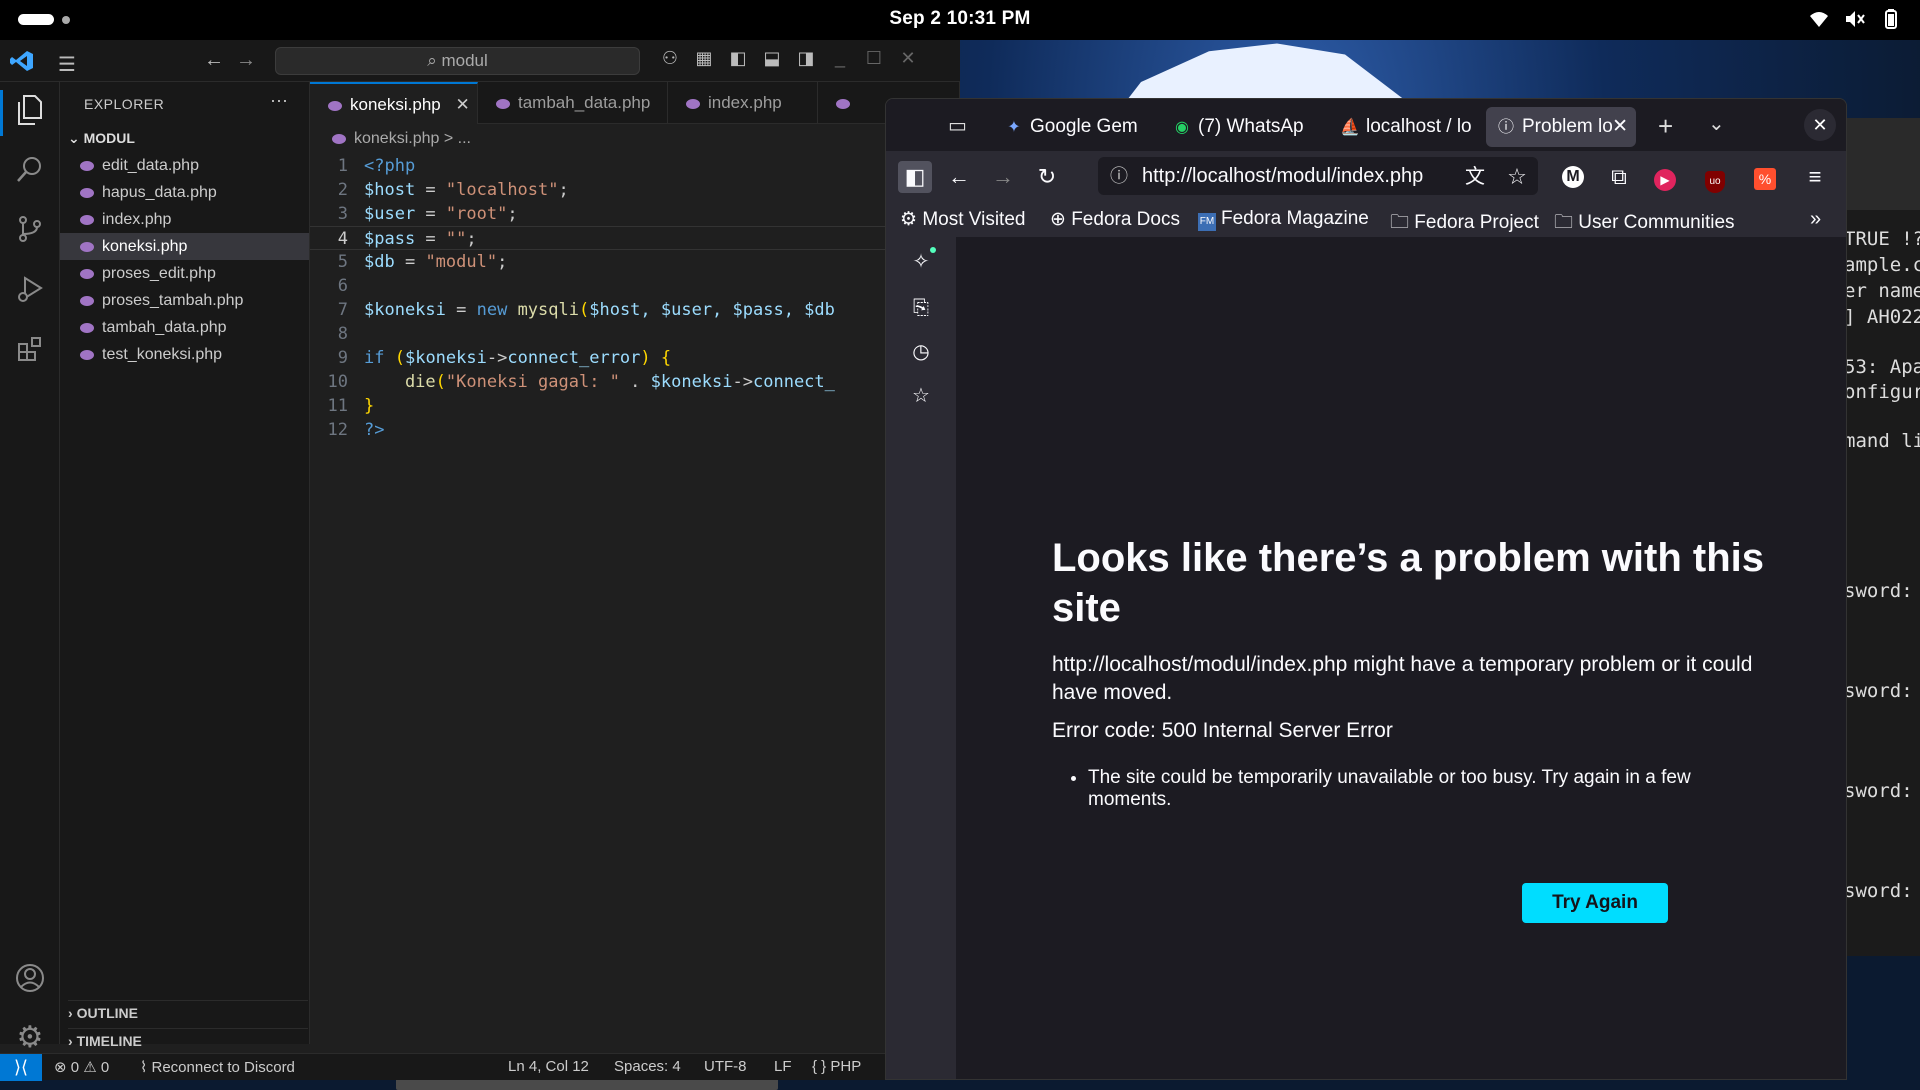 This screenshot has height=1090, width=1920. I want to click on bookmark-user-communities: 🗀 User Communities, so click(1644, 224).